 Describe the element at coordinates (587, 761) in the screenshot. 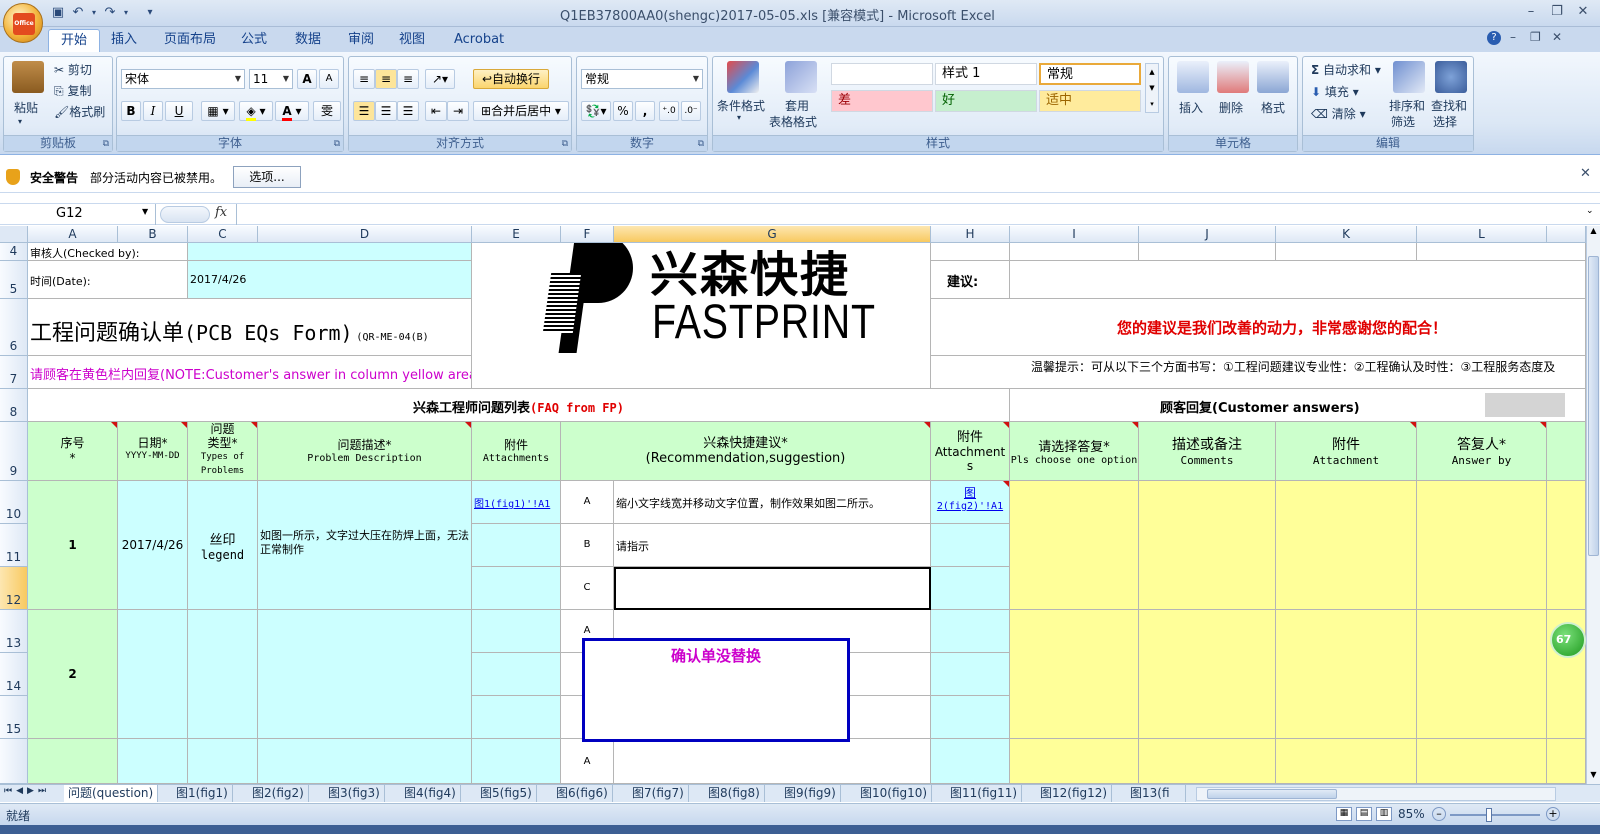

I see `item3-option-a: A` at that location.